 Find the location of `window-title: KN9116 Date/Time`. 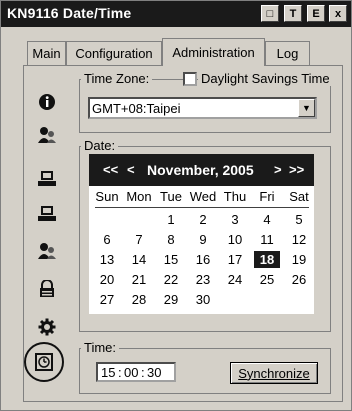

window-title: KN9116 Date/Time is located at coordinates (69, 13).